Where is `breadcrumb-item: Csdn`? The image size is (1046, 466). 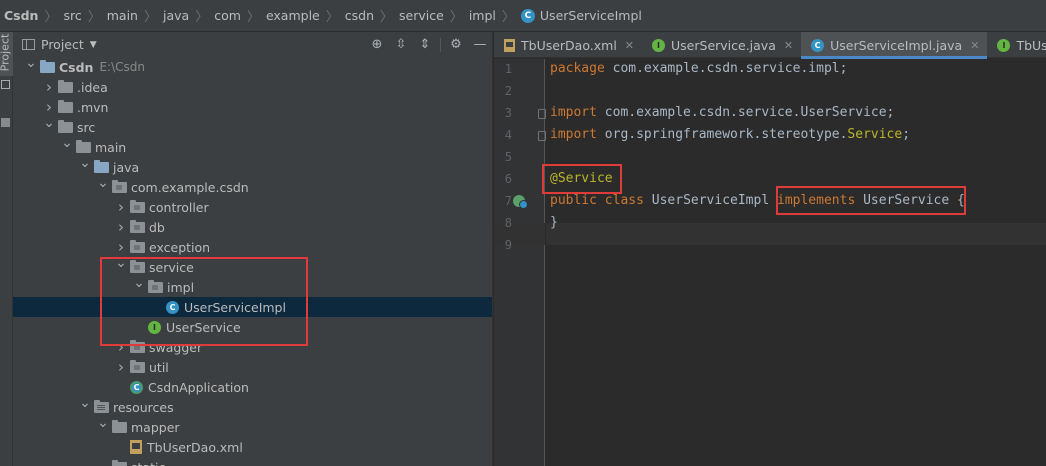 breadcrumb-item: Csdn is located at coordinates (21, 16).